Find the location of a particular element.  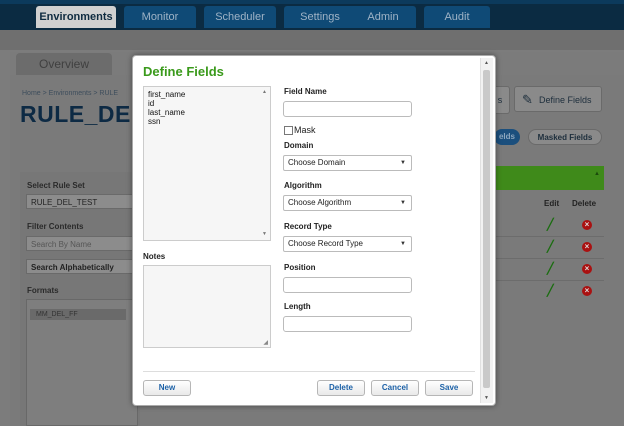

partial-button-label: s is located at coordinates (500, 100).